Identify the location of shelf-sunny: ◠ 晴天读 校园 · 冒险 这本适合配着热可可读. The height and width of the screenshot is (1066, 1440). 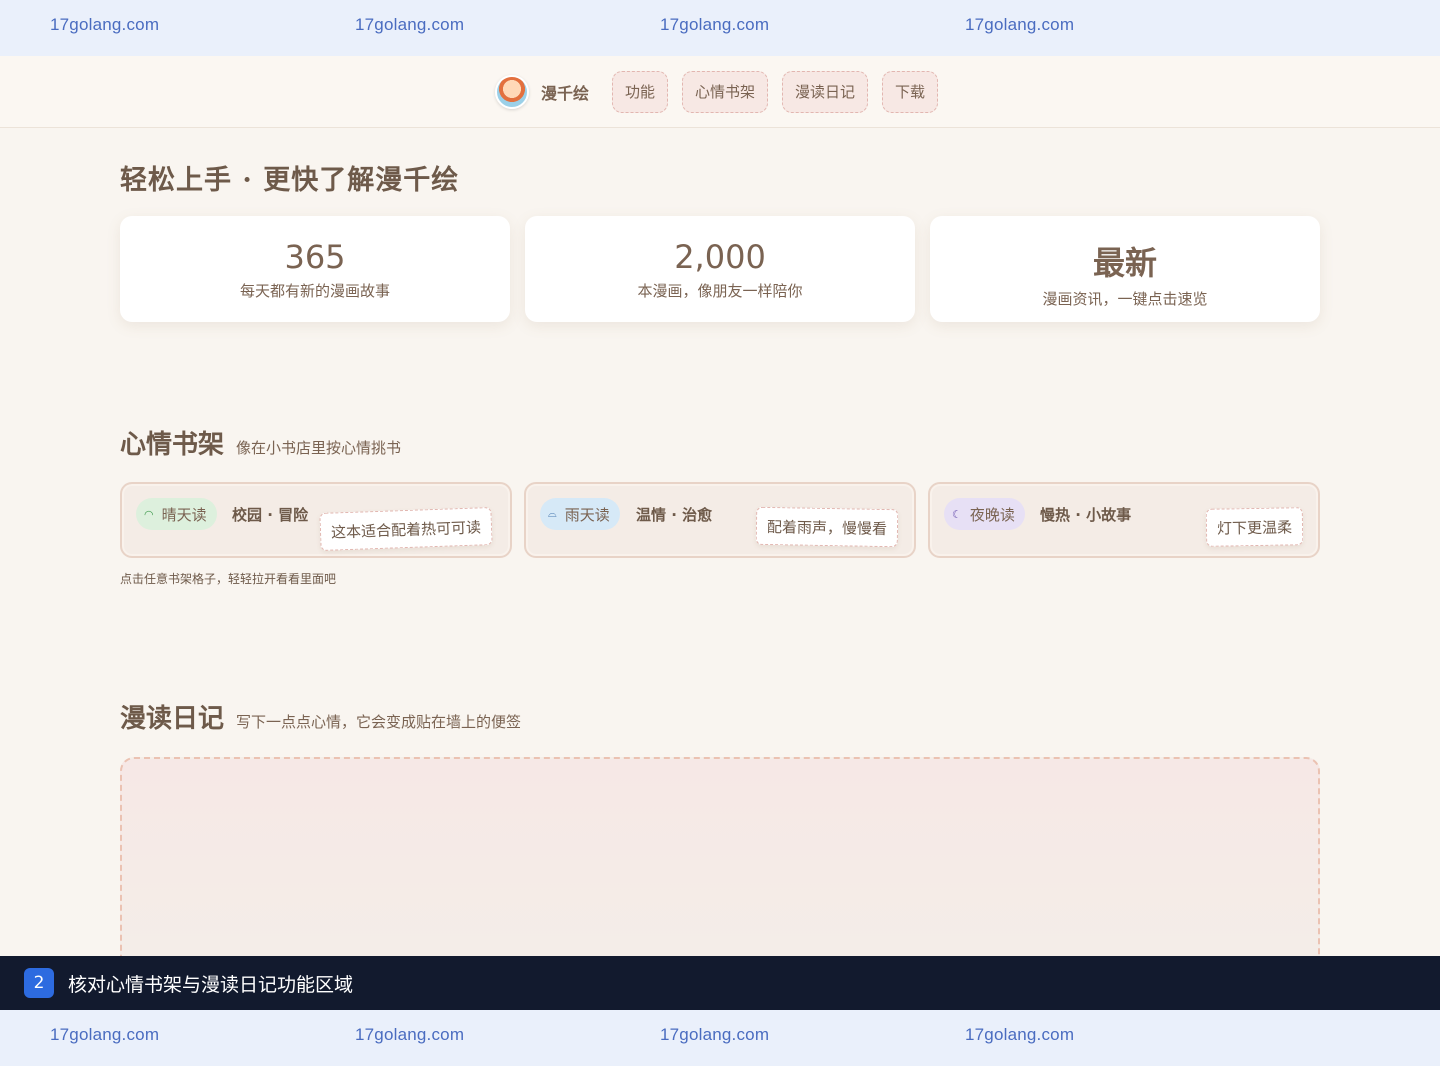
(316, 520).